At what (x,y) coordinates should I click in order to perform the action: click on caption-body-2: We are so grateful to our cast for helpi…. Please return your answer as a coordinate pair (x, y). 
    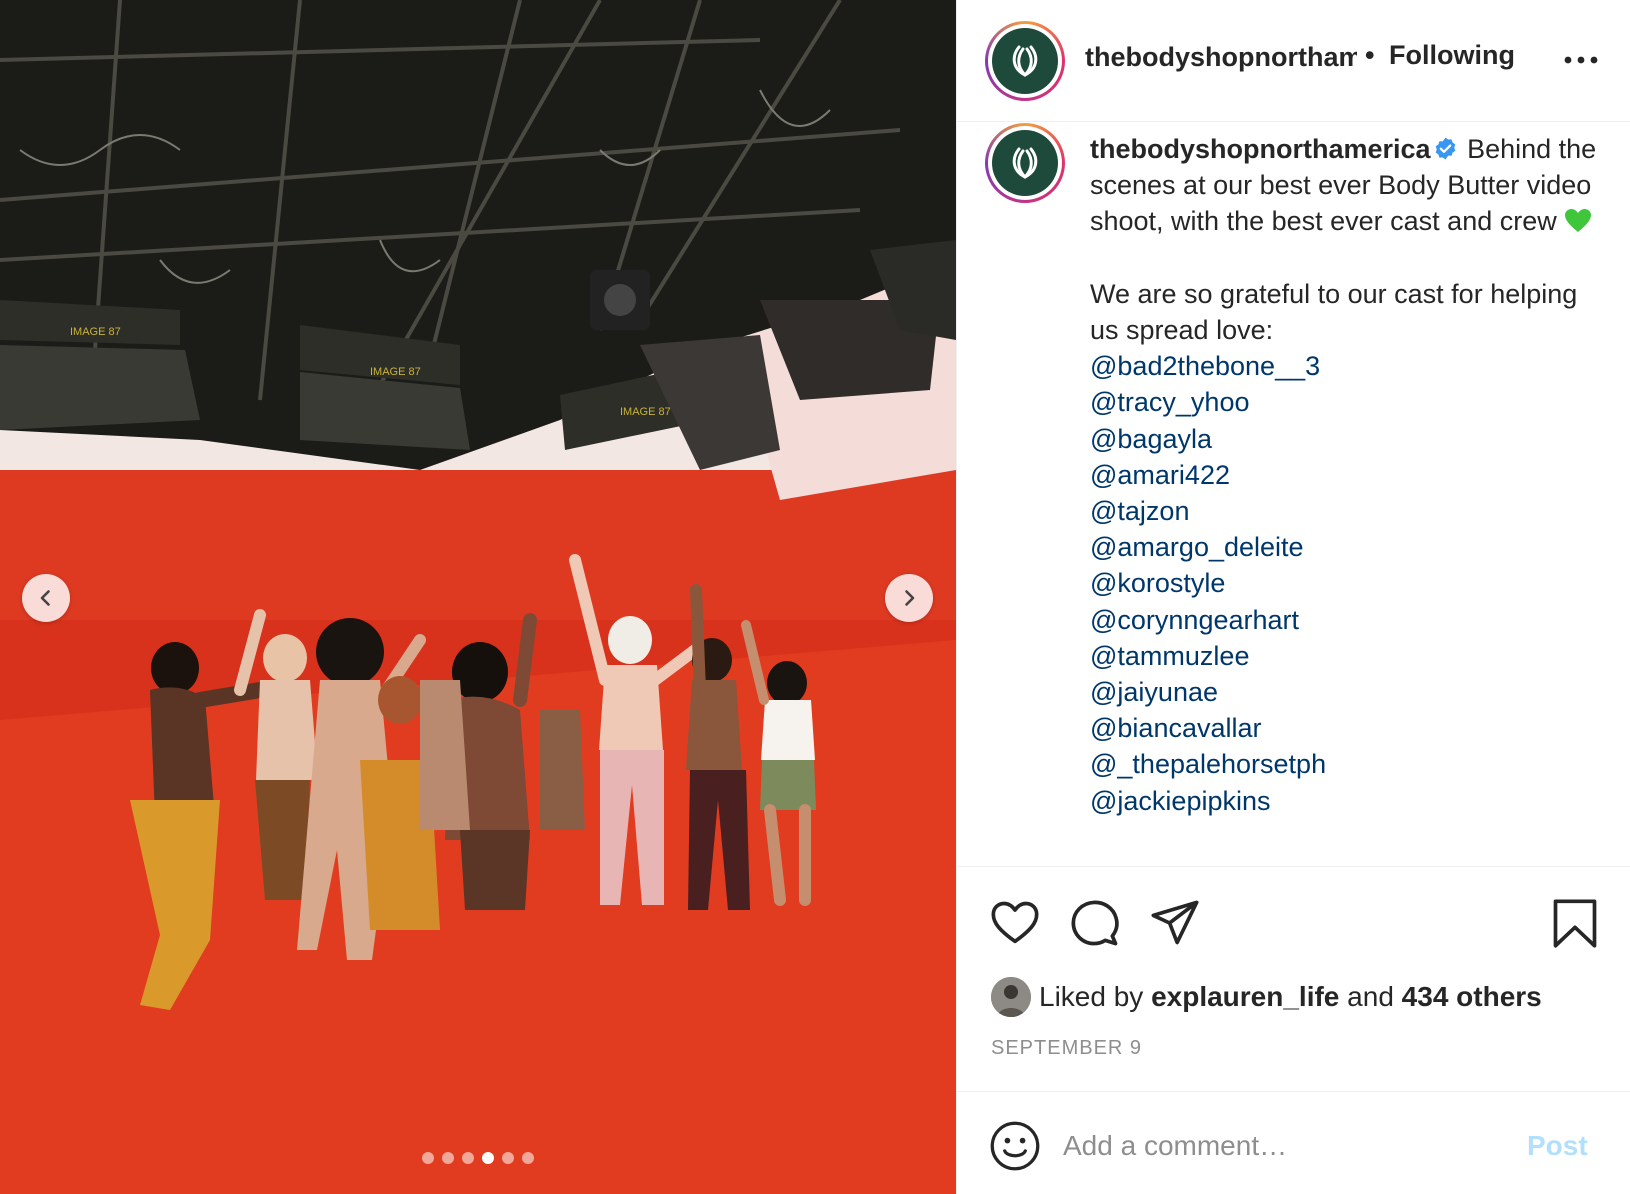
    Looking at the image, I should click on (1334, 311).